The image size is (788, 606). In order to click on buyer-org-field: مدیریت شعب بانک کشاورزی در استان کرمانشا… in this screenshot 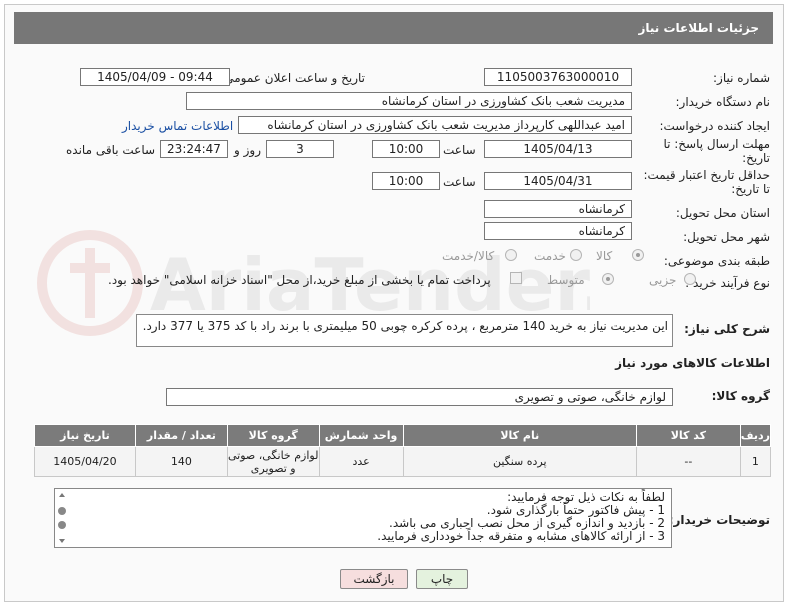, I will do `click(409, 101)`.